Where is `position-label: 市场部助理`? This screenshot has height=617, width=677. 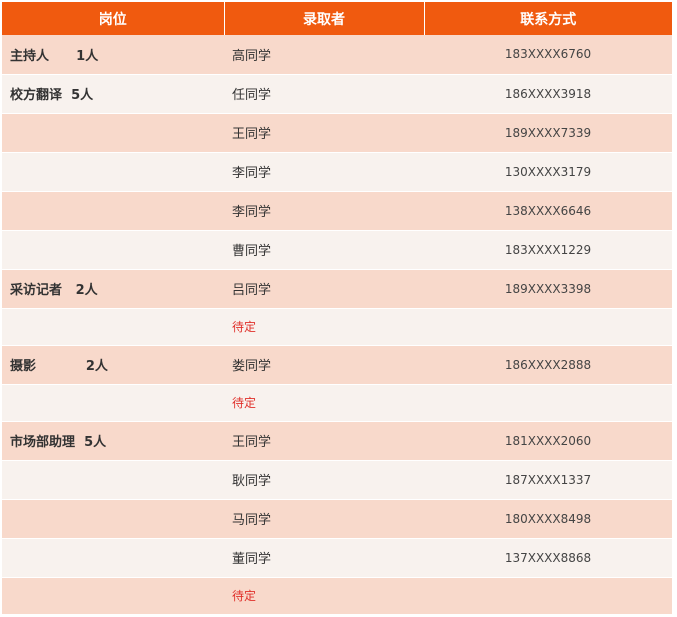 position-label: 市场部助理 is located at coordinates (43, 442).